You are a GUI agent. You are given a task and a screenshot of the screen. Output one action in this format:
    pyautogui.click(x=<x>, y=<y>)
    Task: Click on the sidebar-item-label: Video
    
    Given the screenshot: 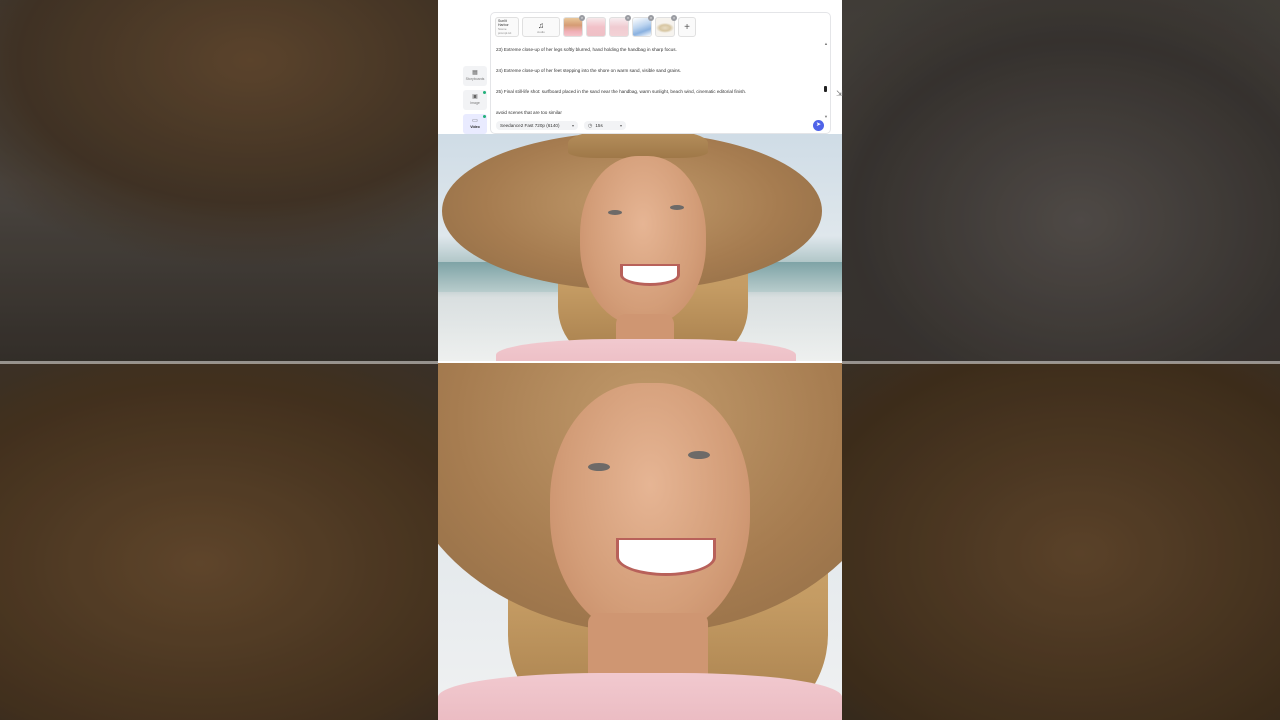 What is the action you would take?
    pyautogui.click(x=475, y=127)
    